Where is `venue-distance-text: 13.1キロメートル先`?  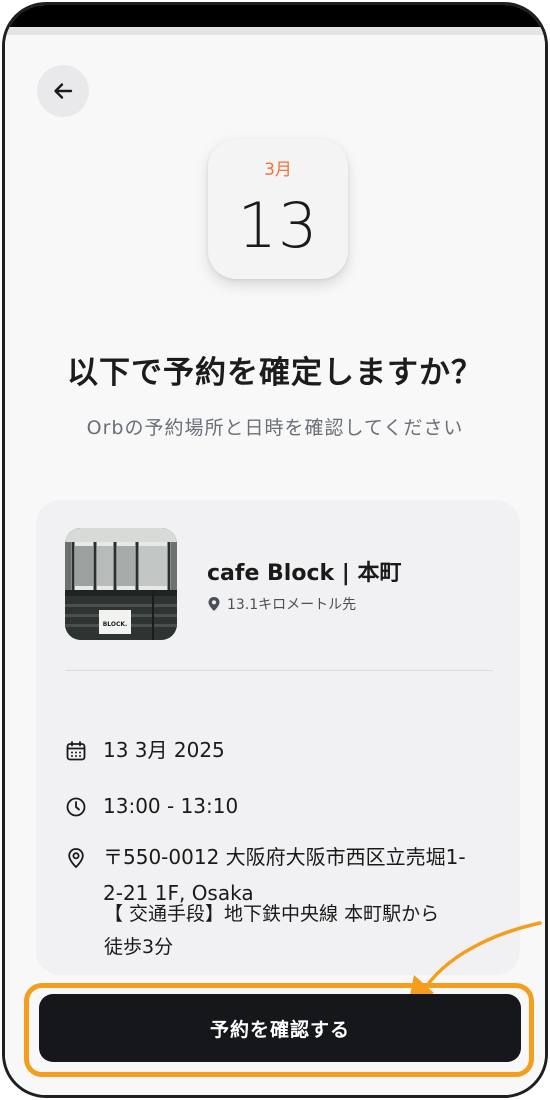
venue-distance-text: 13.1キロメートル先 is located at coordinates (292, 605).